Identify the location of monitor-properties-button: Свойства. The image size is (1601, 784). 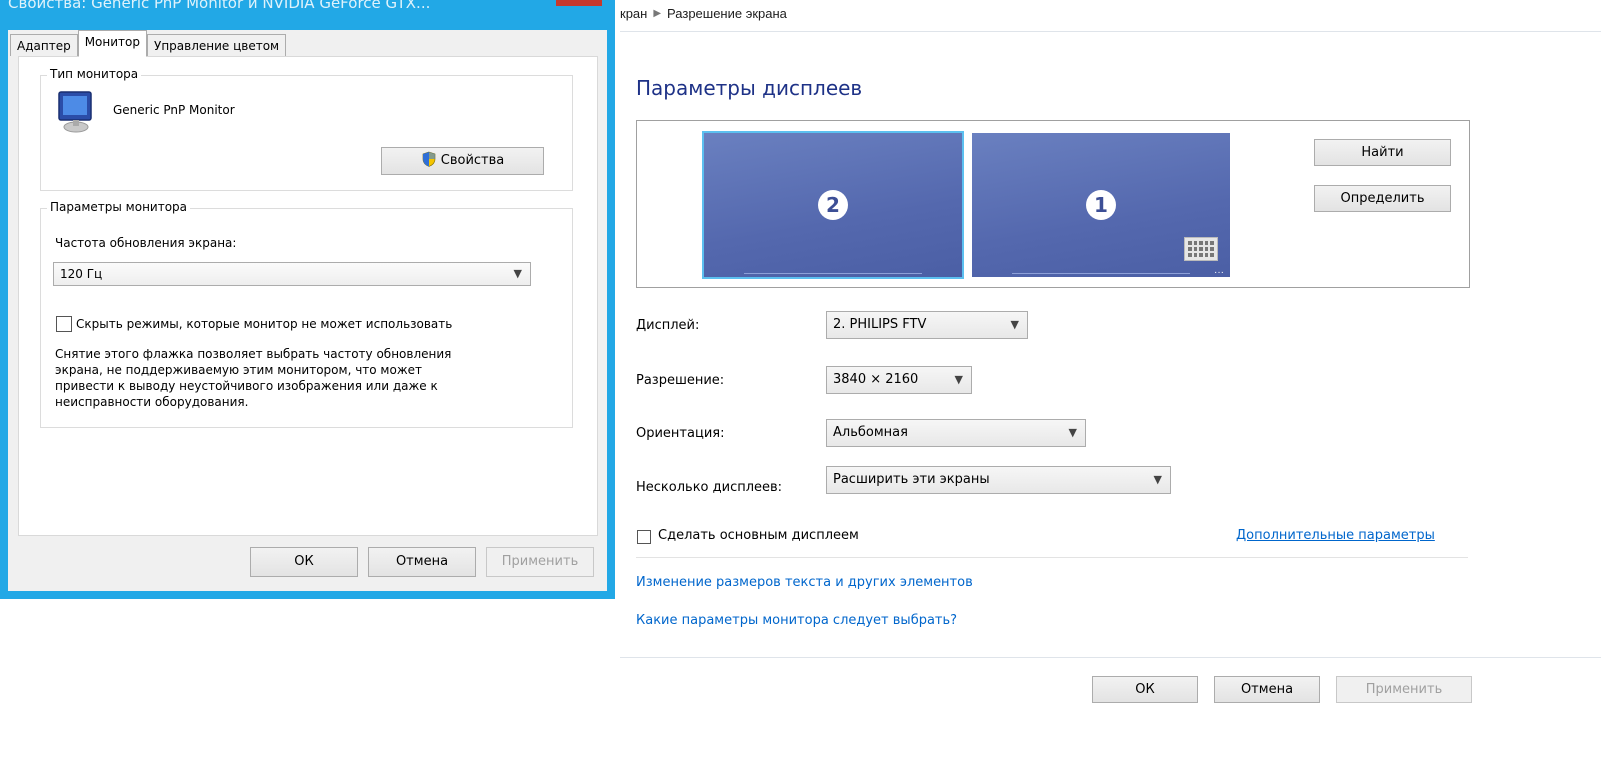
(462, 161).